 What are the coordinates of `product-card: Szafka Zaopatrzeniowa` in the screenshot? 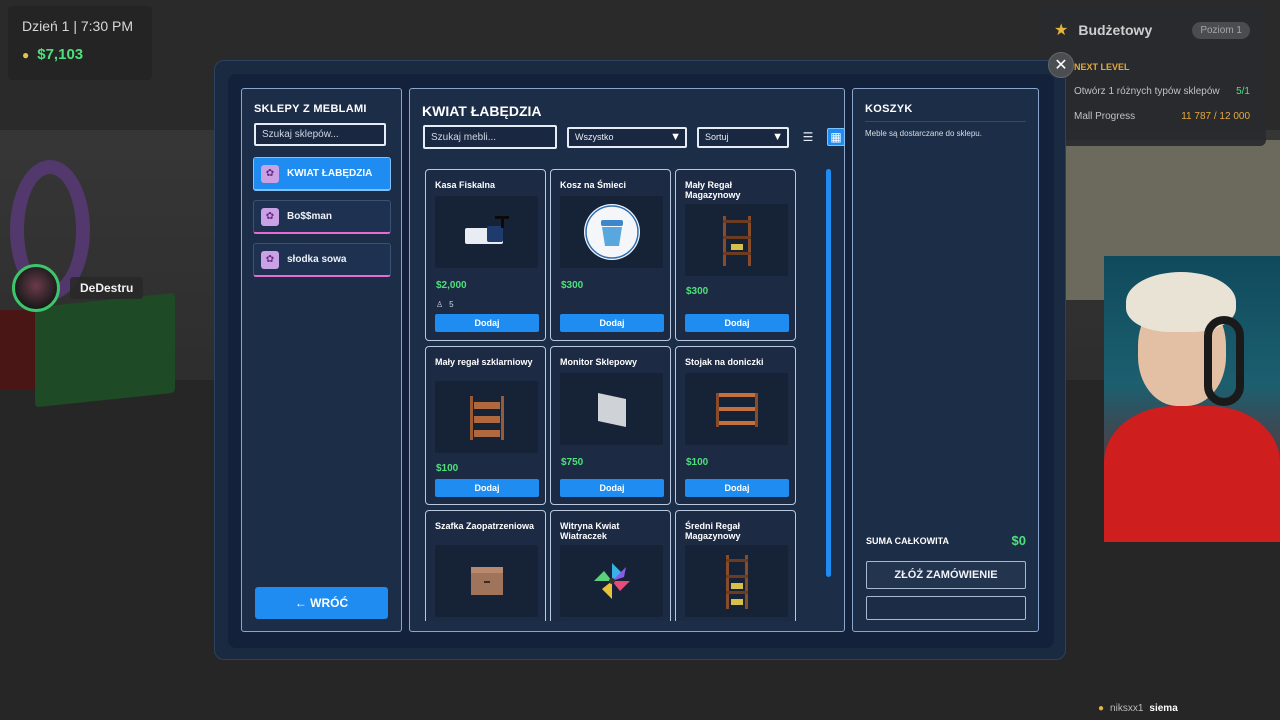 It's located at (485, 565).